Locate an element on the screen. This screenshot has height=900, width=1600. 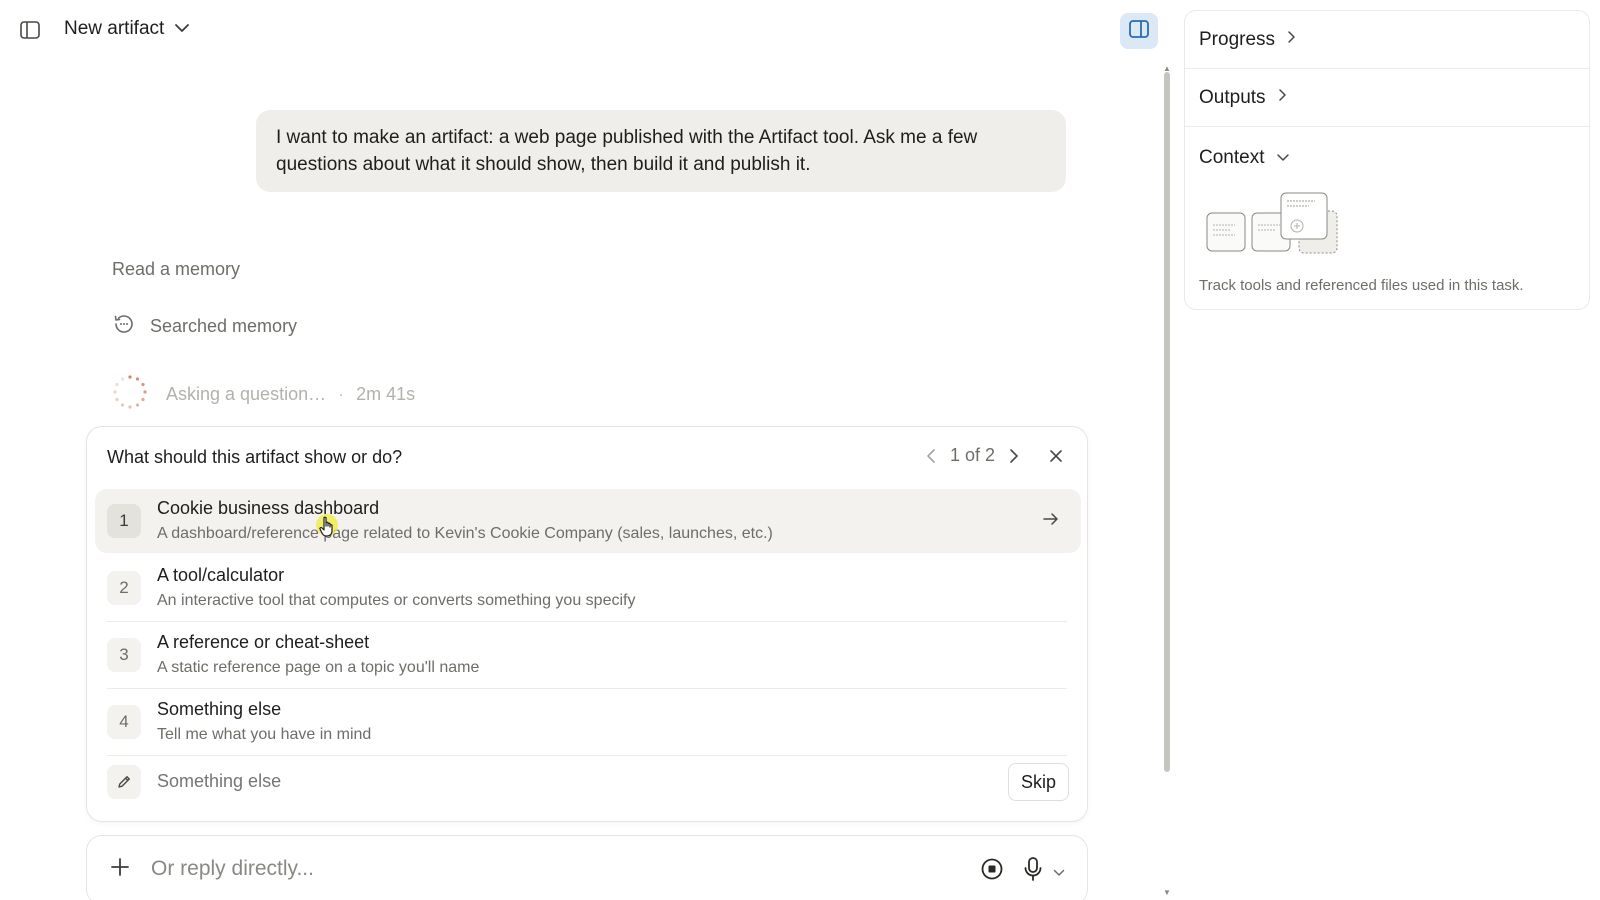
tool-group-label: Read a memory is located at coordinates (176, 269).